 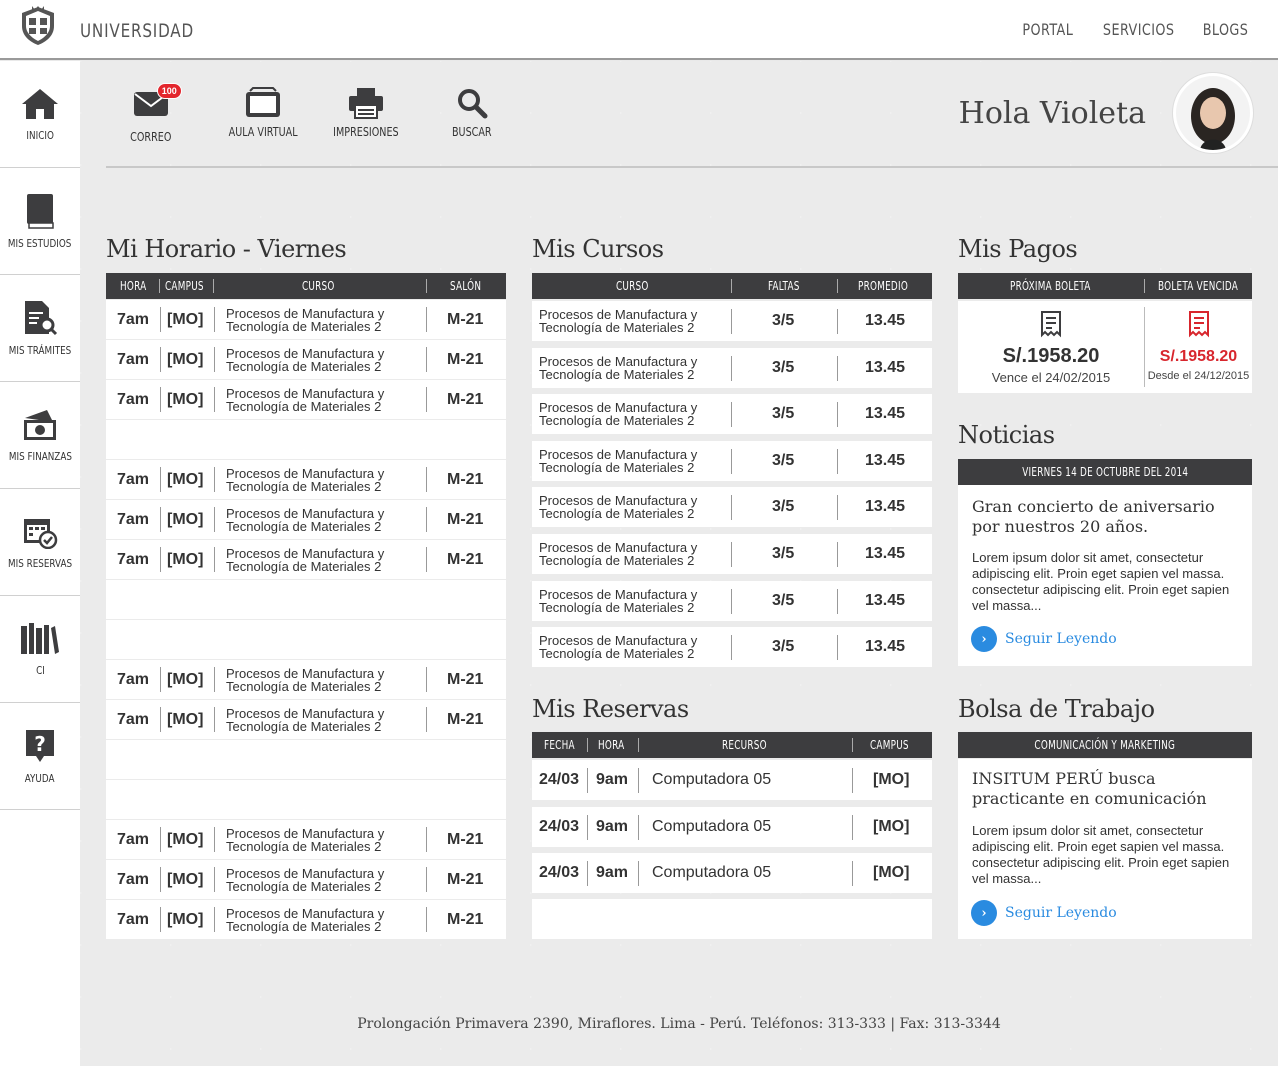 What do you see at coordinates (639, 30) in the screenshot?
I see `top-bar: UNIVERSIDAD PORTAL SERVICIOS BLOGS` at bounding box center [639, 30].